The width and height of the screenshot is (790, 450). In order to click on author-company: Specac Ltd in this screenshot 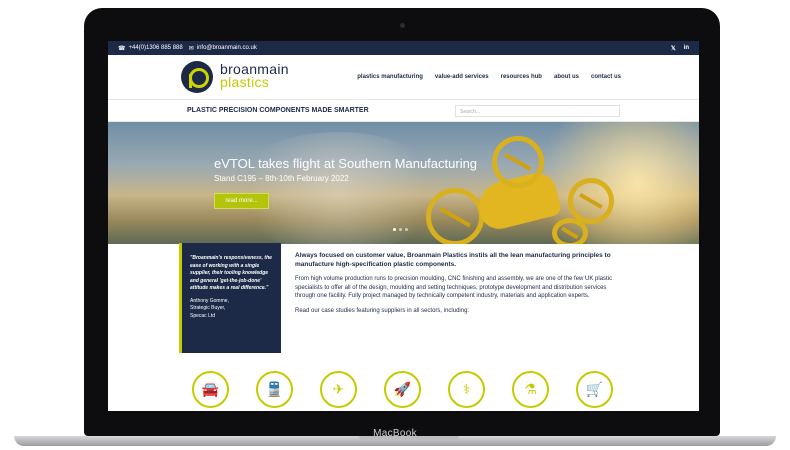, I will do `click(203, 315)`.